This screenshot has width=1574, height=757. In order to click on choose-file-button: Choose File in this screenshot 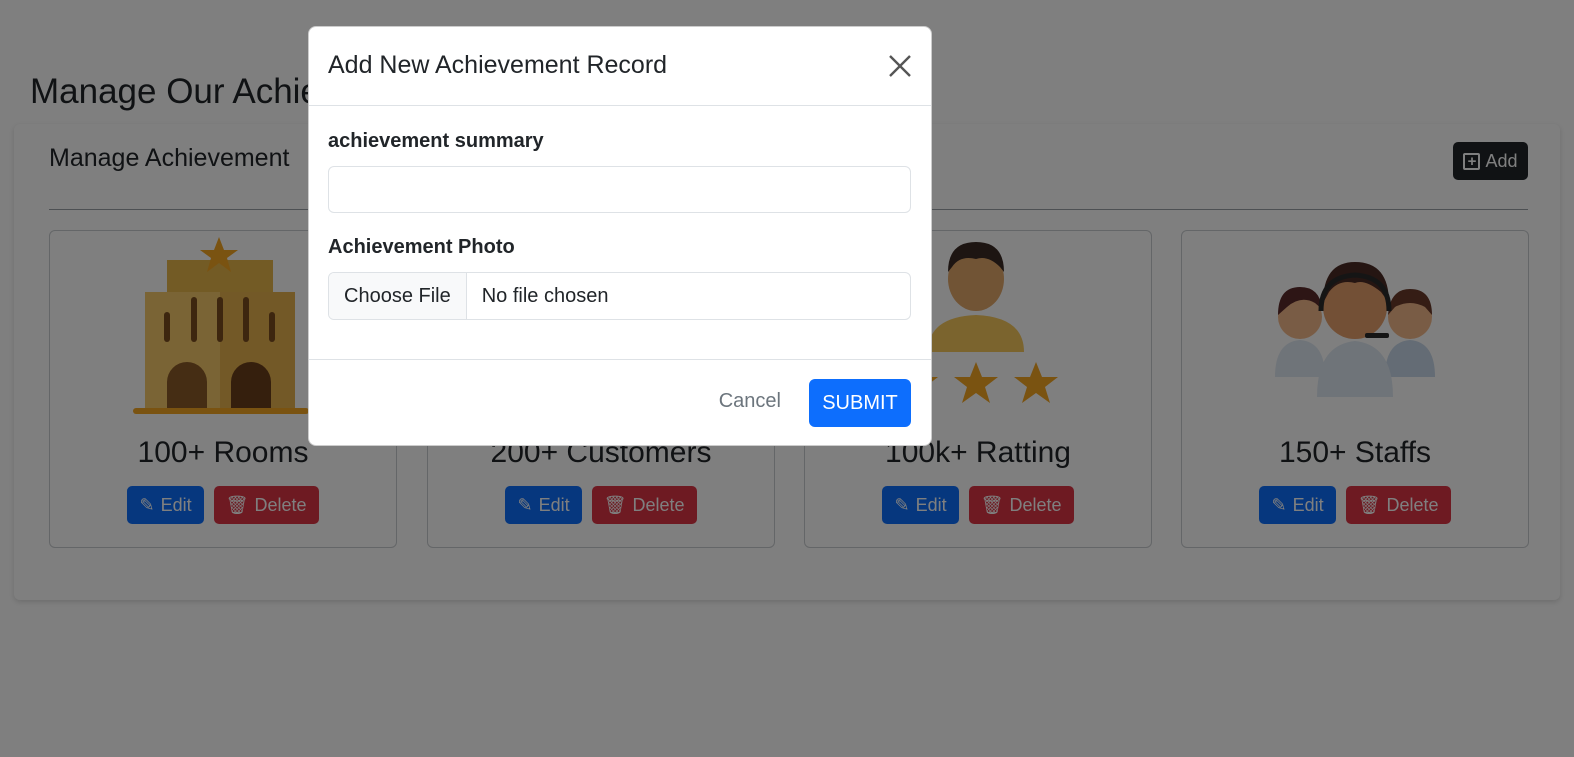, I will do `click(398, 296)`.